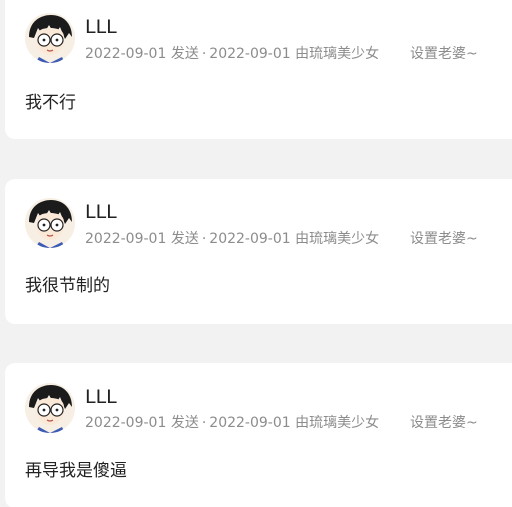  What do you see at coordinates (76, 471) in the screenshot?
I see `post-content: 再导我是傻逼` at bounding box center [76, 471].